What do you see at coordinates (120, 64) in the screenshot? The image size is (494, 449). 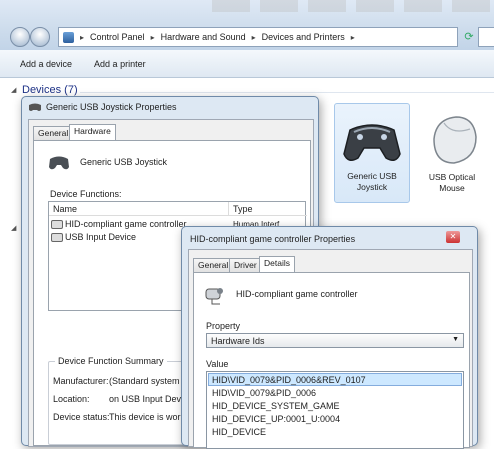 I see `add-printer-button: Add a printer` at bounding box center [120, 64].